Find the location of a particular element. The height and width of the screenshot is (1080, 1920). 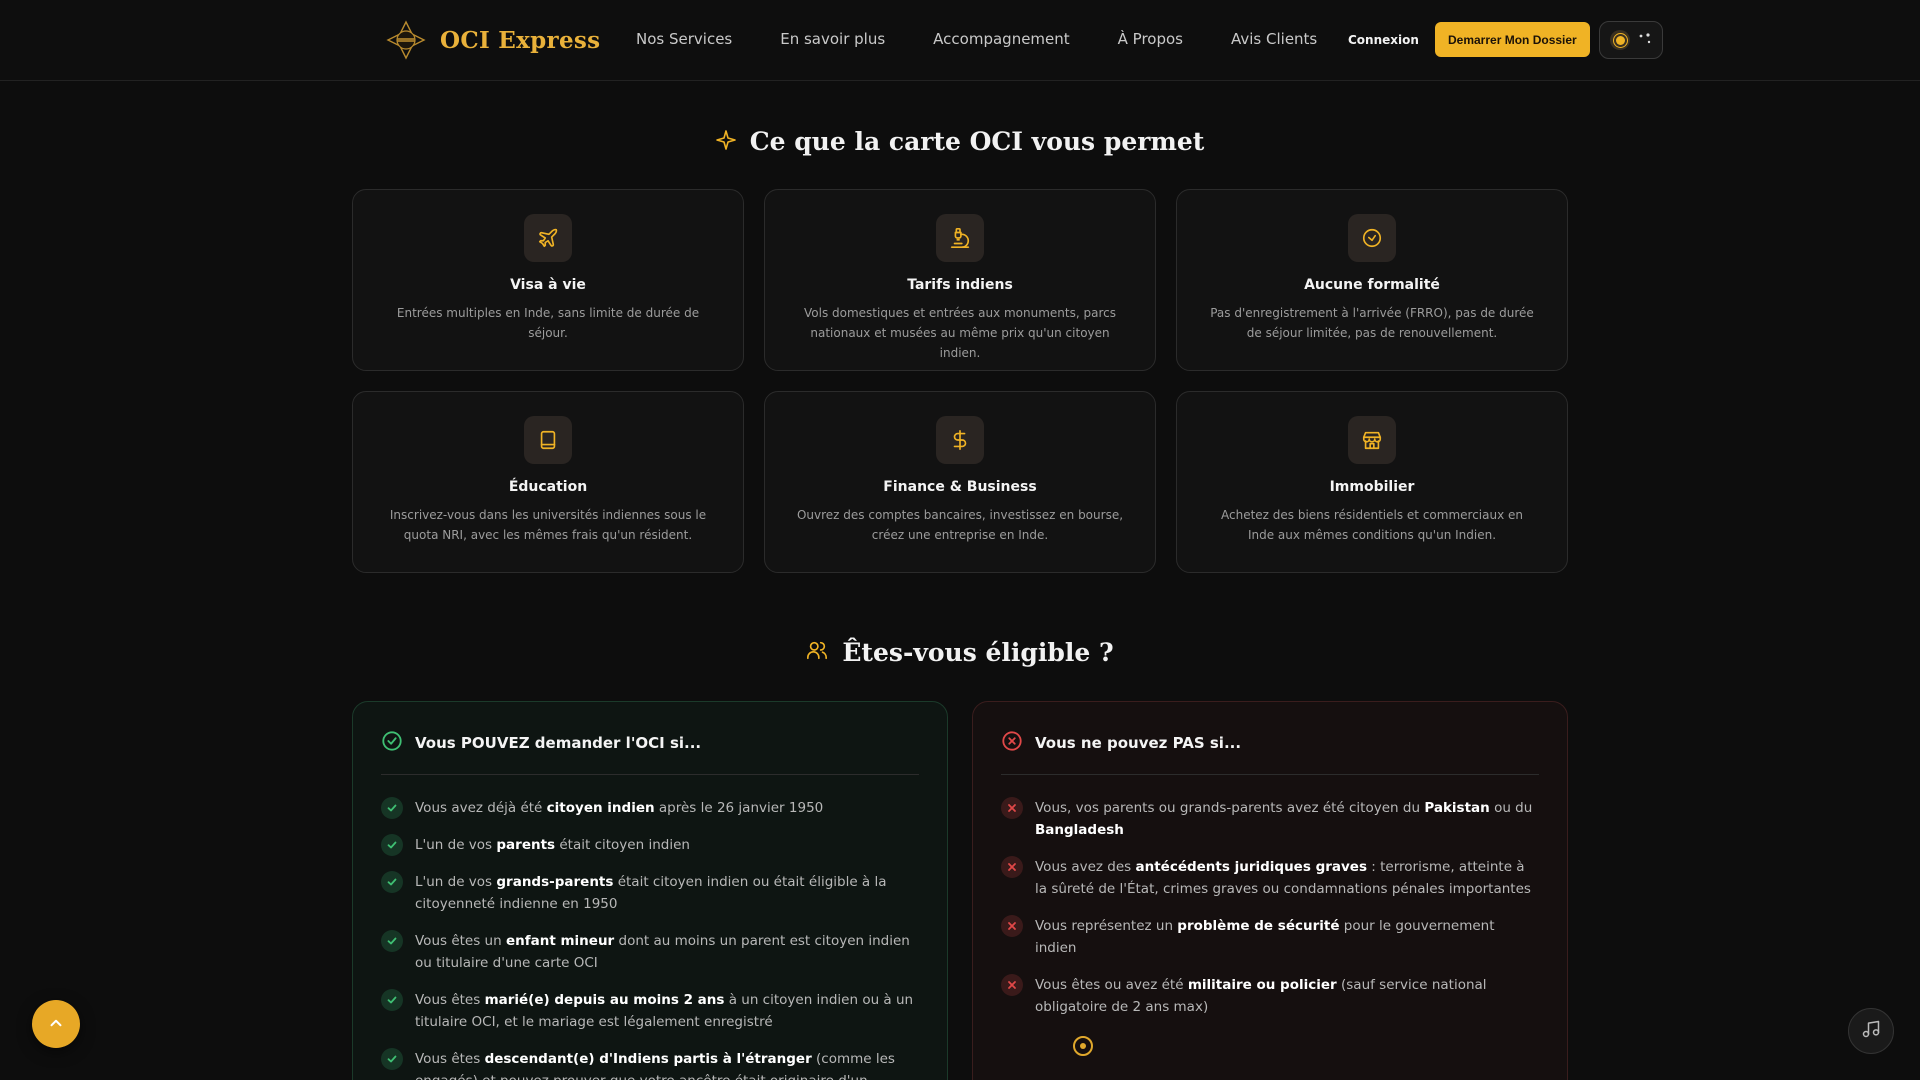

music-note-icon is located at coordinates (1871, 1031).